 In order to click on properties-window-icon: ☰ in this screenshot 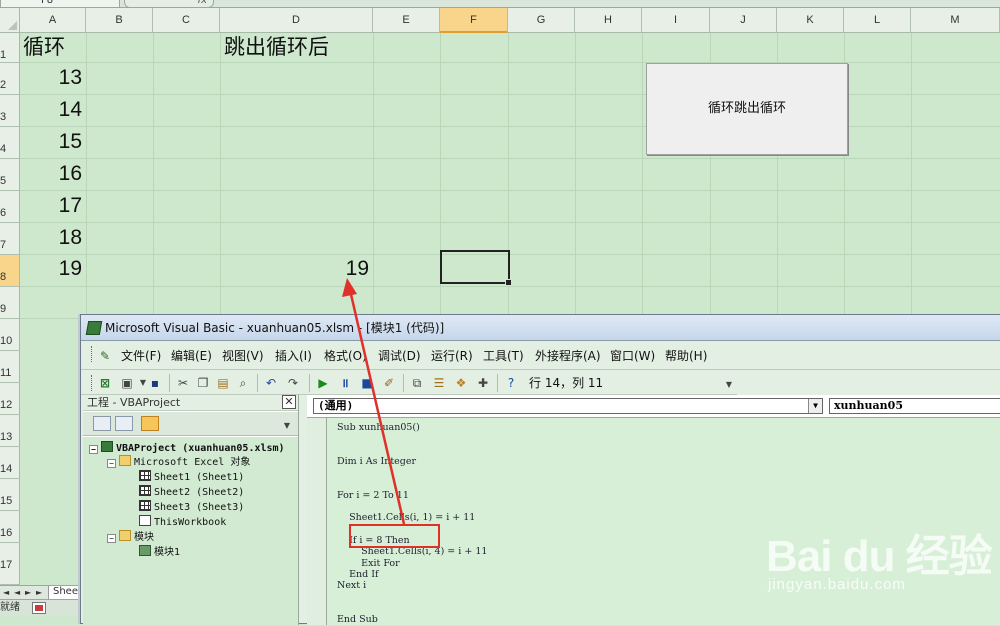, I will do `click(439, 383)`.